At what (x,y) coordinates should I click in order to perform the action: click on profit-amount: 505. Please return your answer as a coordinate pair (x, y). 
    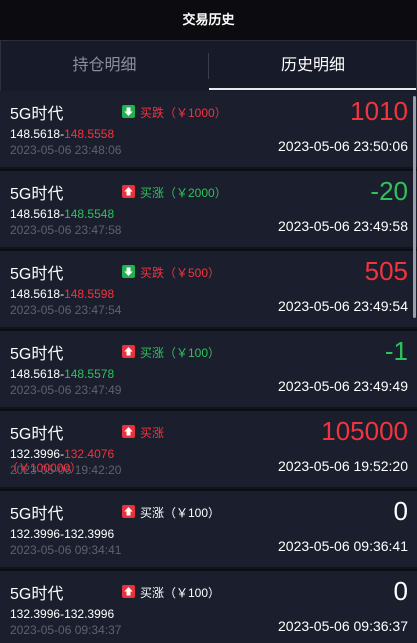
    Looking at the image, I should click on (386, 271).